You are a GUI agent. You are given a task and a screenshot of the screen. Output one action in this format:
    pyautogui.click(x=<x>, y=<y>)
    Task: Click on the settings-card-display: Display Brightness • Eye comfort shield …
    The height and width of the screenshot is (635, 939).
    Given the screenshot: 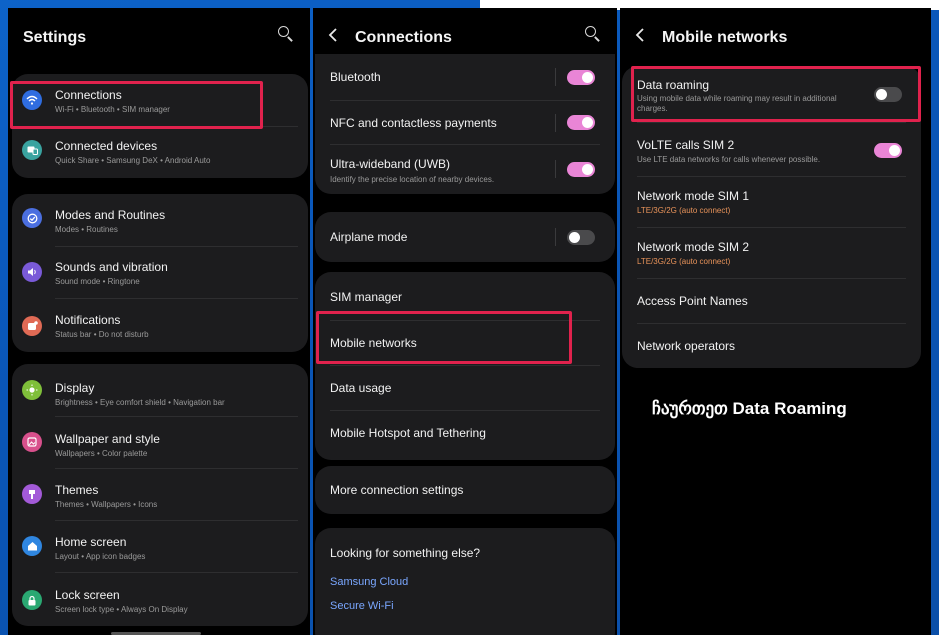 What is the action you would take?
    pyautogui.click(x=160, y=495)
    